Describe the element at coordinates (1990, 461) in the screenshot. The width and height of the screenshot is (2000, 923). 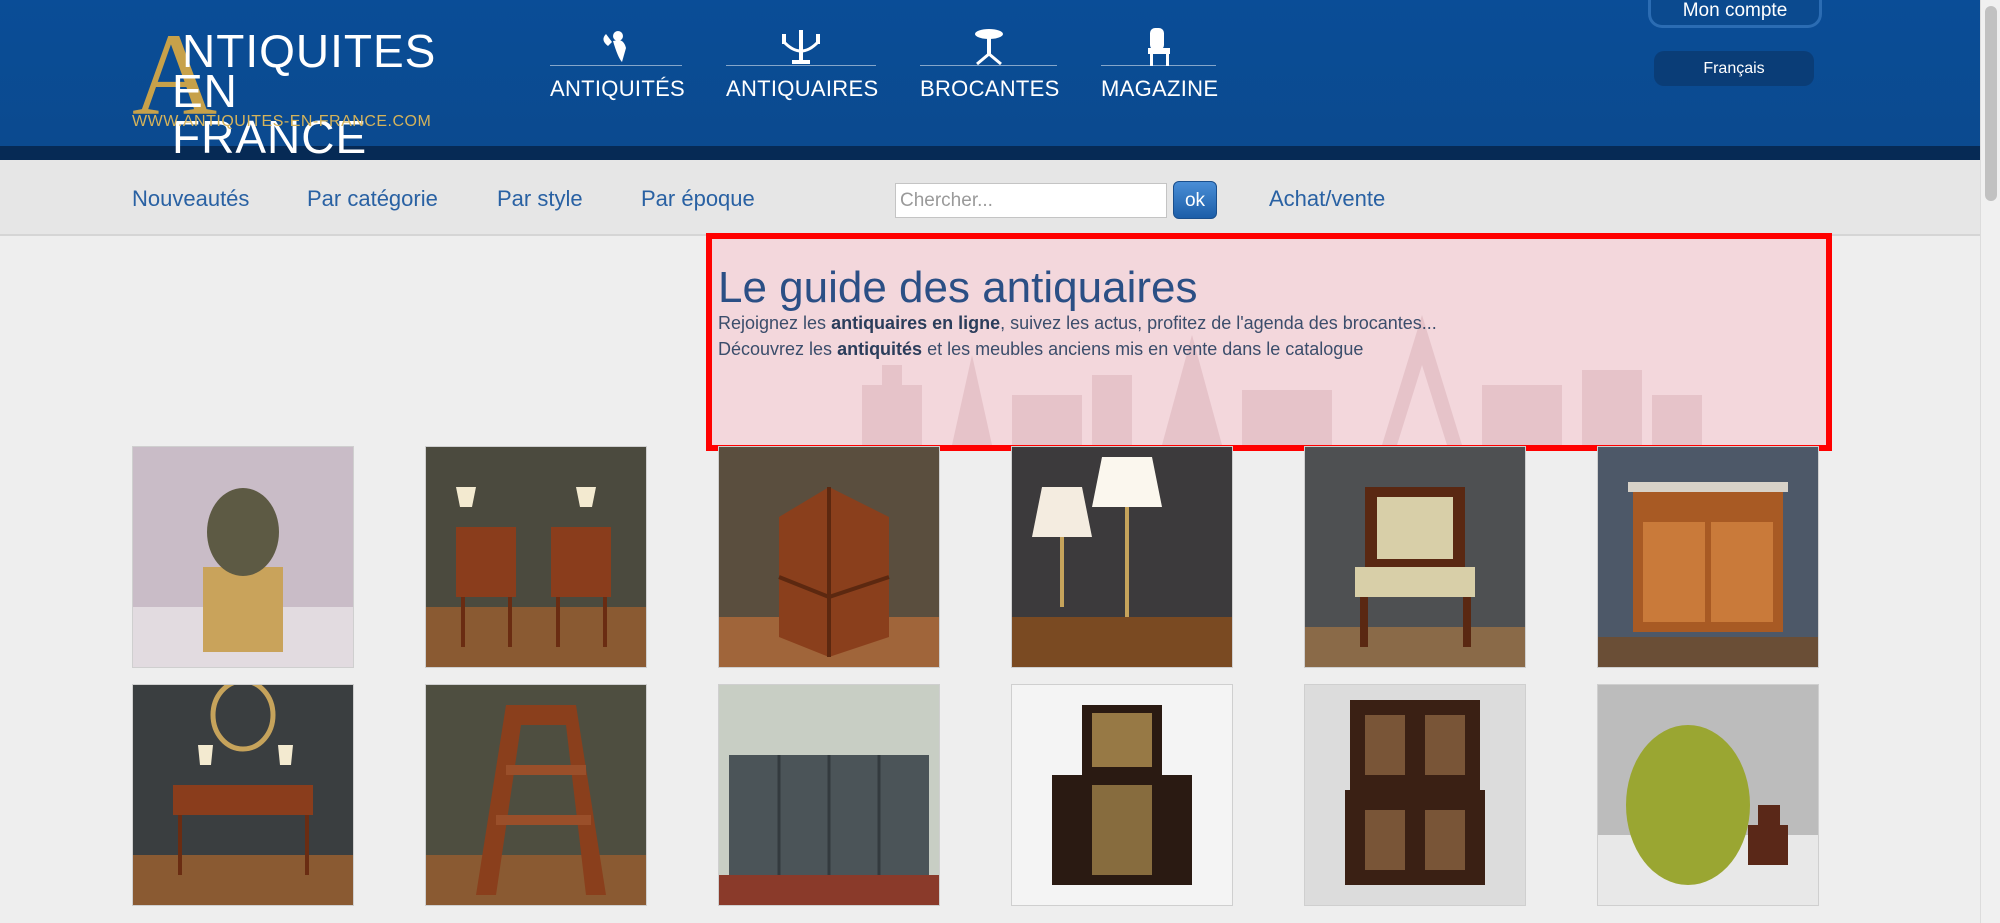
I see `page-scrollbar` at that location.